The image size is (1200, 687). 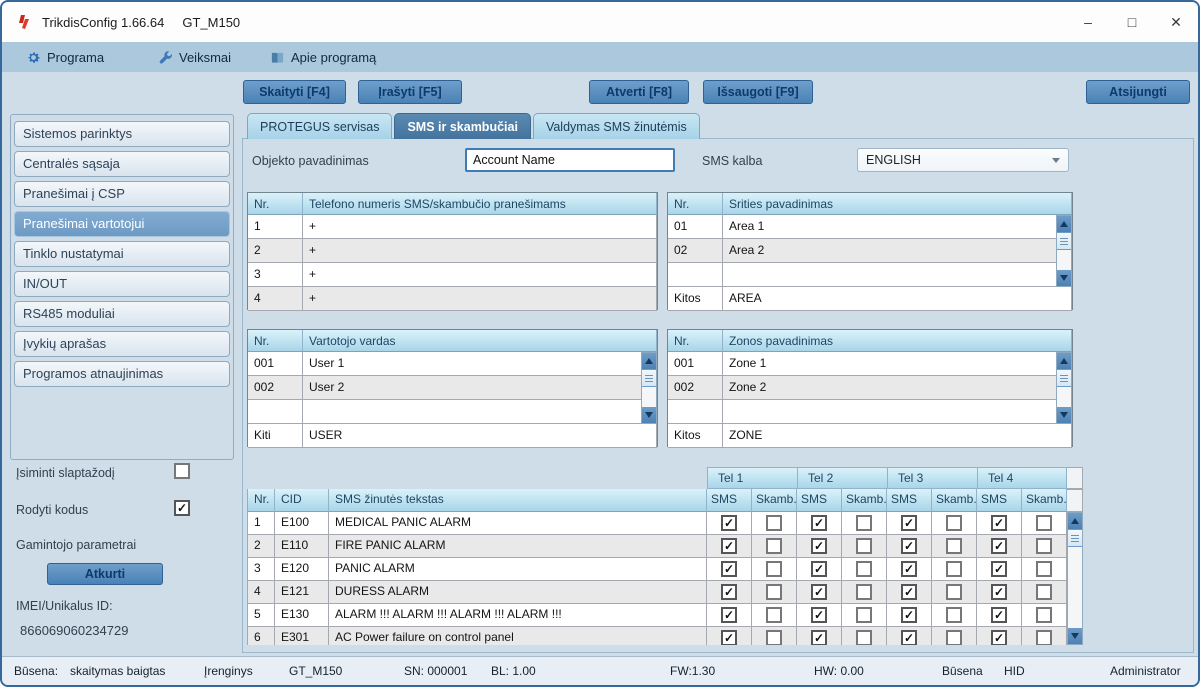 What do you see at coordinates (122, 344) in the screenshot?
I see `sidebar-item-vyki-apra-as: Įvykių aprašas` at bounding box center [122, 344].